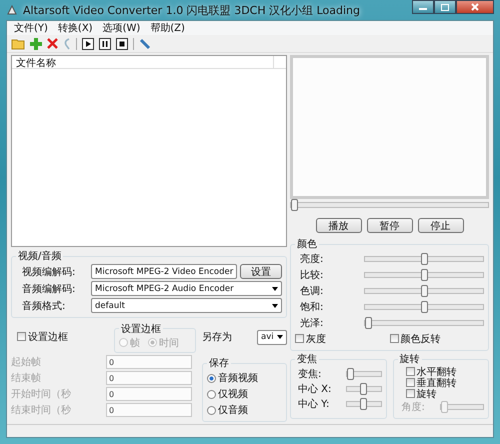 The image size is (500, 444). What do you see at coordinates (272, 337) in the screenshot?
I see `dropdown: avi` at bounding box center [272, 337].